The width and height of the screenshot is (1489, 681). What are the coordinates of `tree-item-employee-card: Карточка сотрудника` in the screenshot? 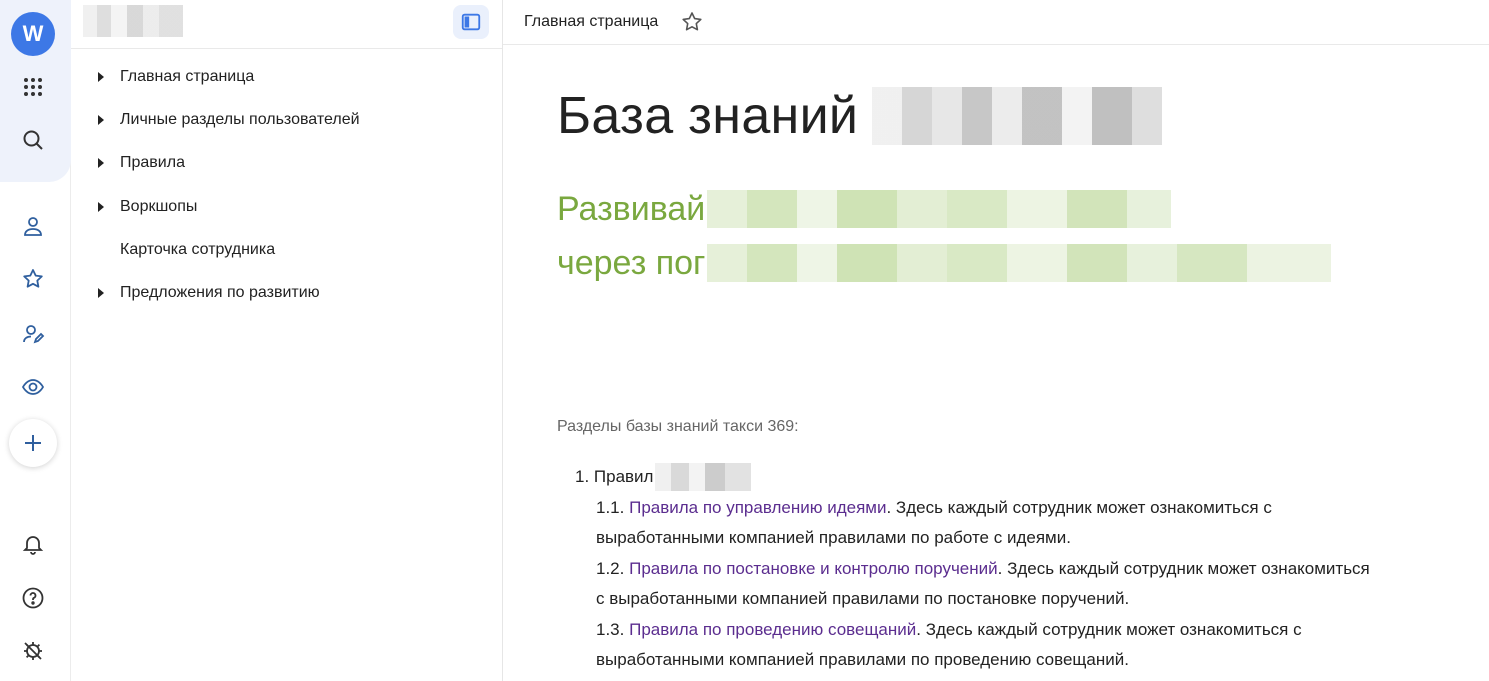 It's located at (286, 249).